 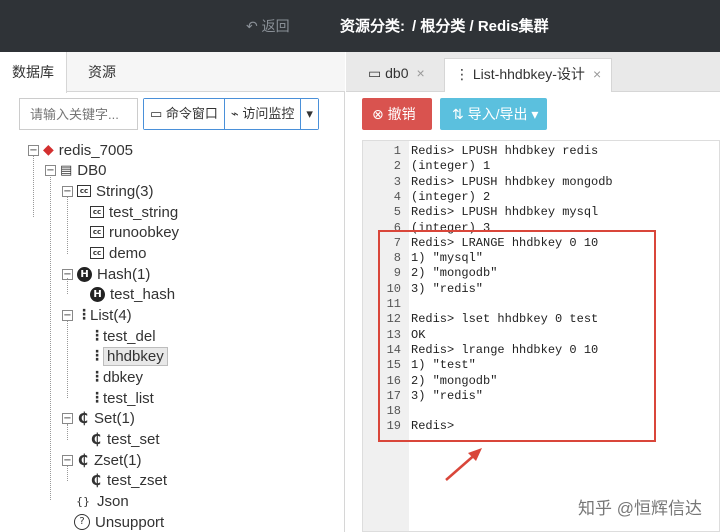 I want to click on caret-down-icon: ▾, so click(x=309, y=113).